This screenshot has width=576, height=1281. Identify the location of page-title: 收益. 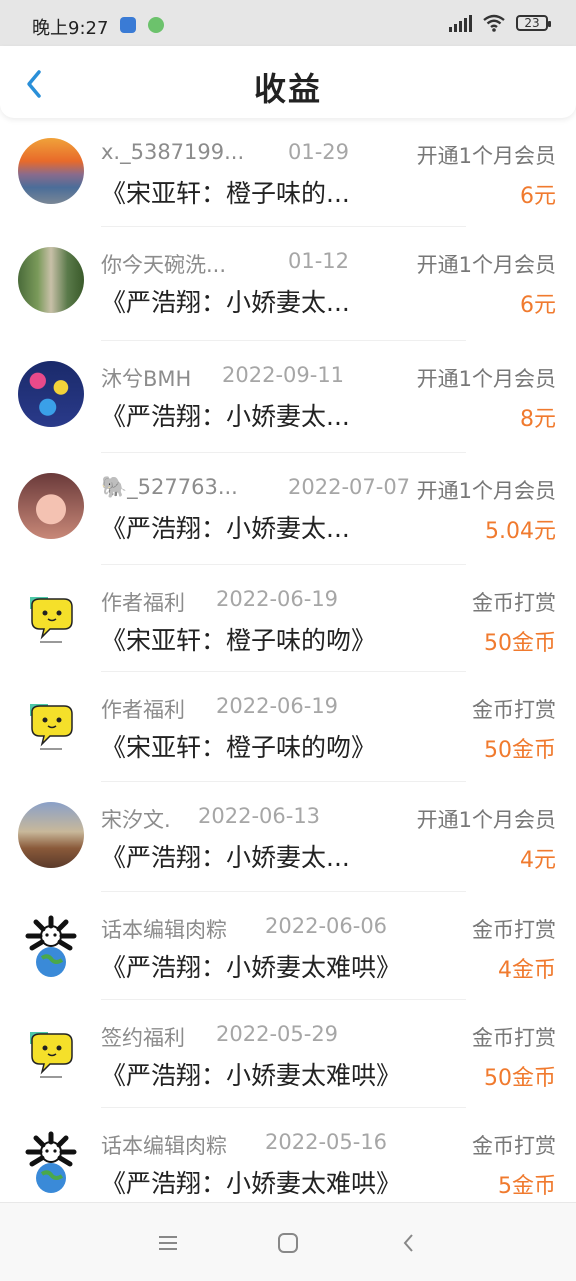
(287, 89).